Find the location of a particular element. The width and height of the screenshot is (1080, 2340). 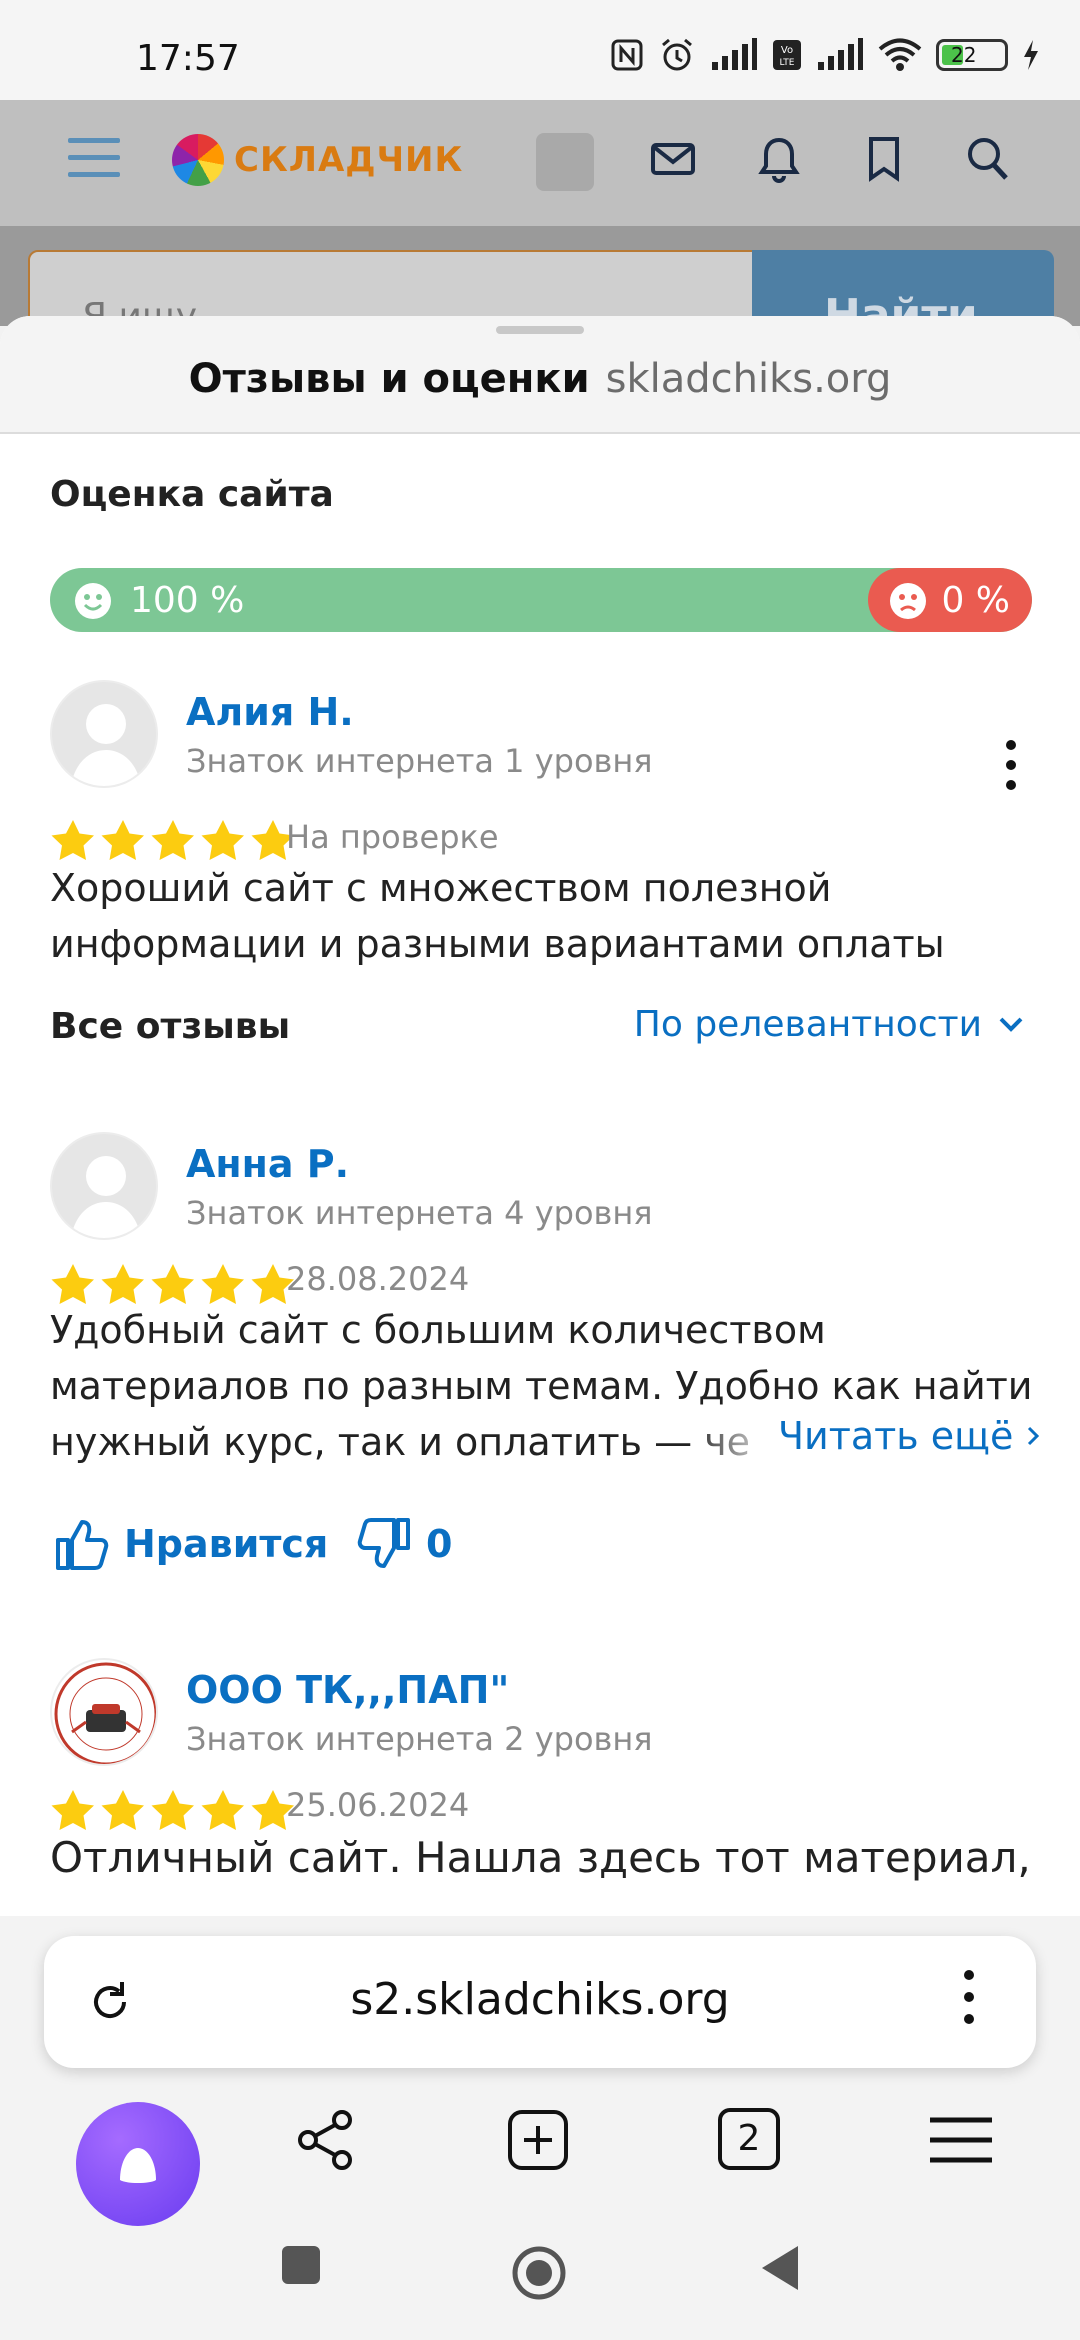

site-rating-bar: 100 % 0 % is located at coordinates (541, 600).